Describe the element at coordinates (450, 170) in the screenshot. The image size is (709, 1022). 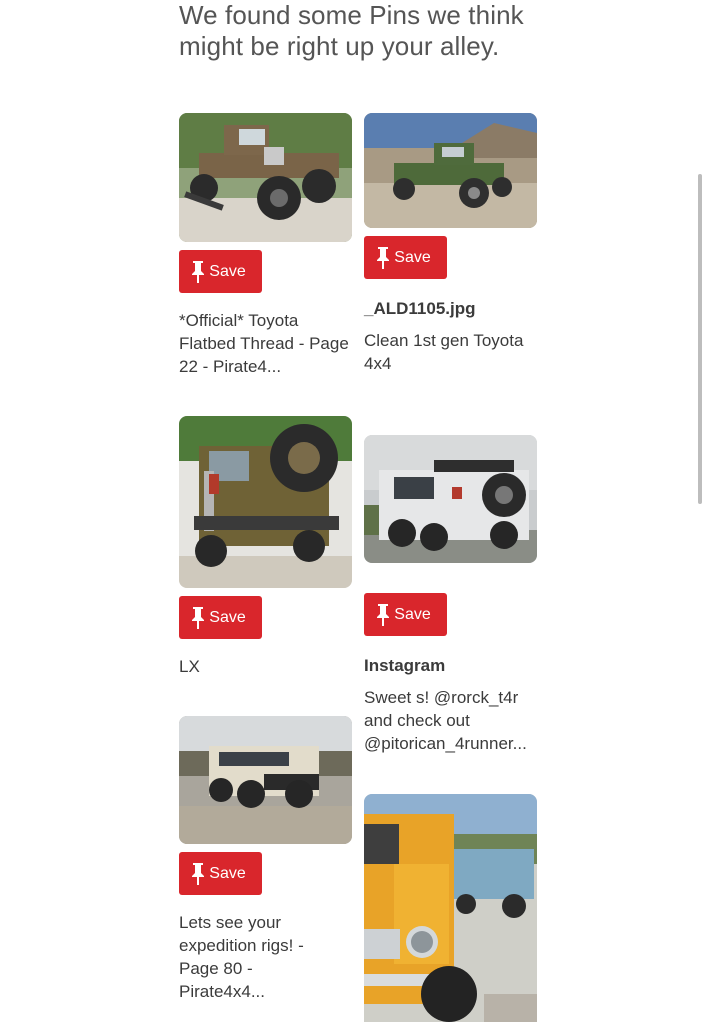
I see `pin-image-green-pickup` at that location.